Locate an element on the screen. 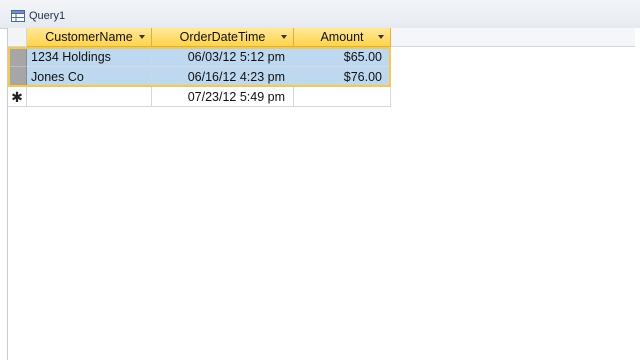 This screenshot has height=360, width=640. tab-query1: Query1 is located at coordinates (41, 15).